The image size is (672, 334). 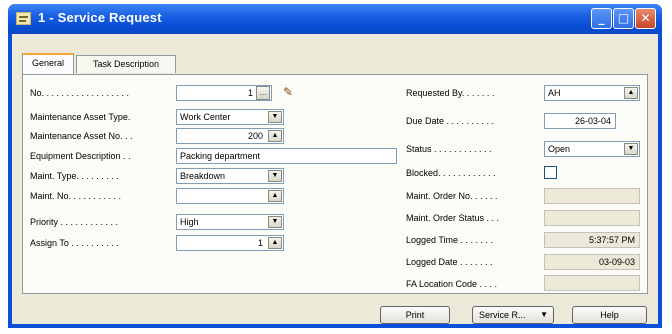 I want to click on blocked-checkbox, so click(x=550, y=172).